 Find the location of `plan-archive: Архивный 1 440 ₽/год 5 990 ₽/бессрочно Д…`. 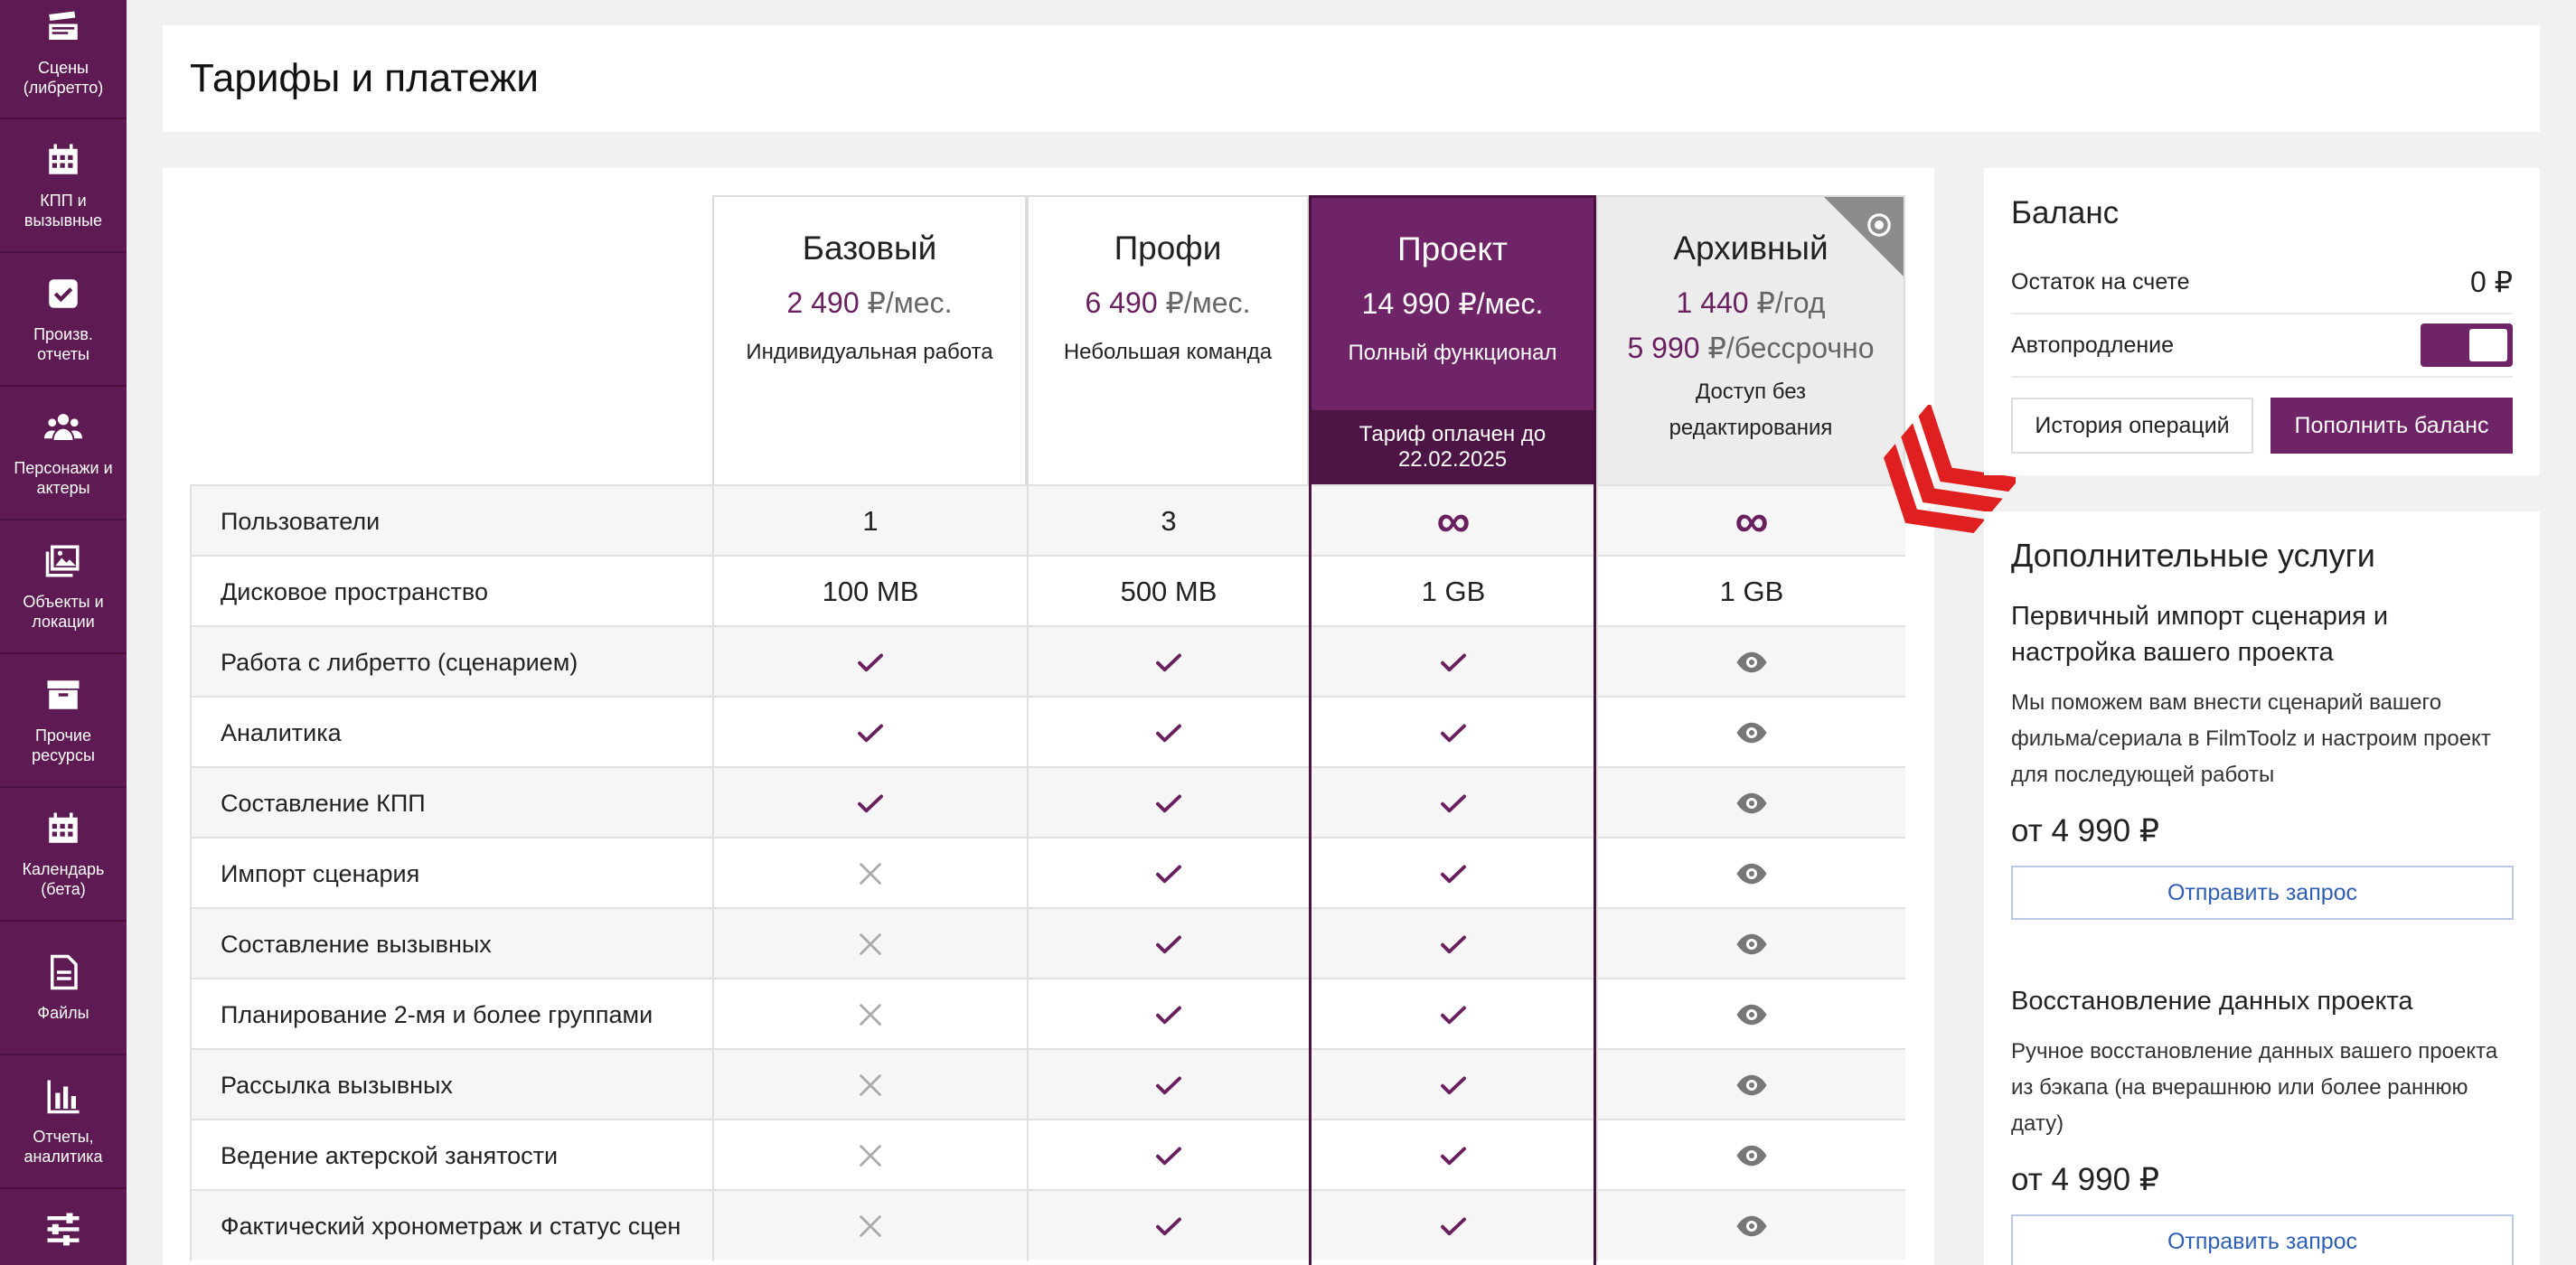

plan-archive: Архивный 1 440 ₽/год 5 990 ₽/бессрочно Д… is located at coordinates (1750, 339).